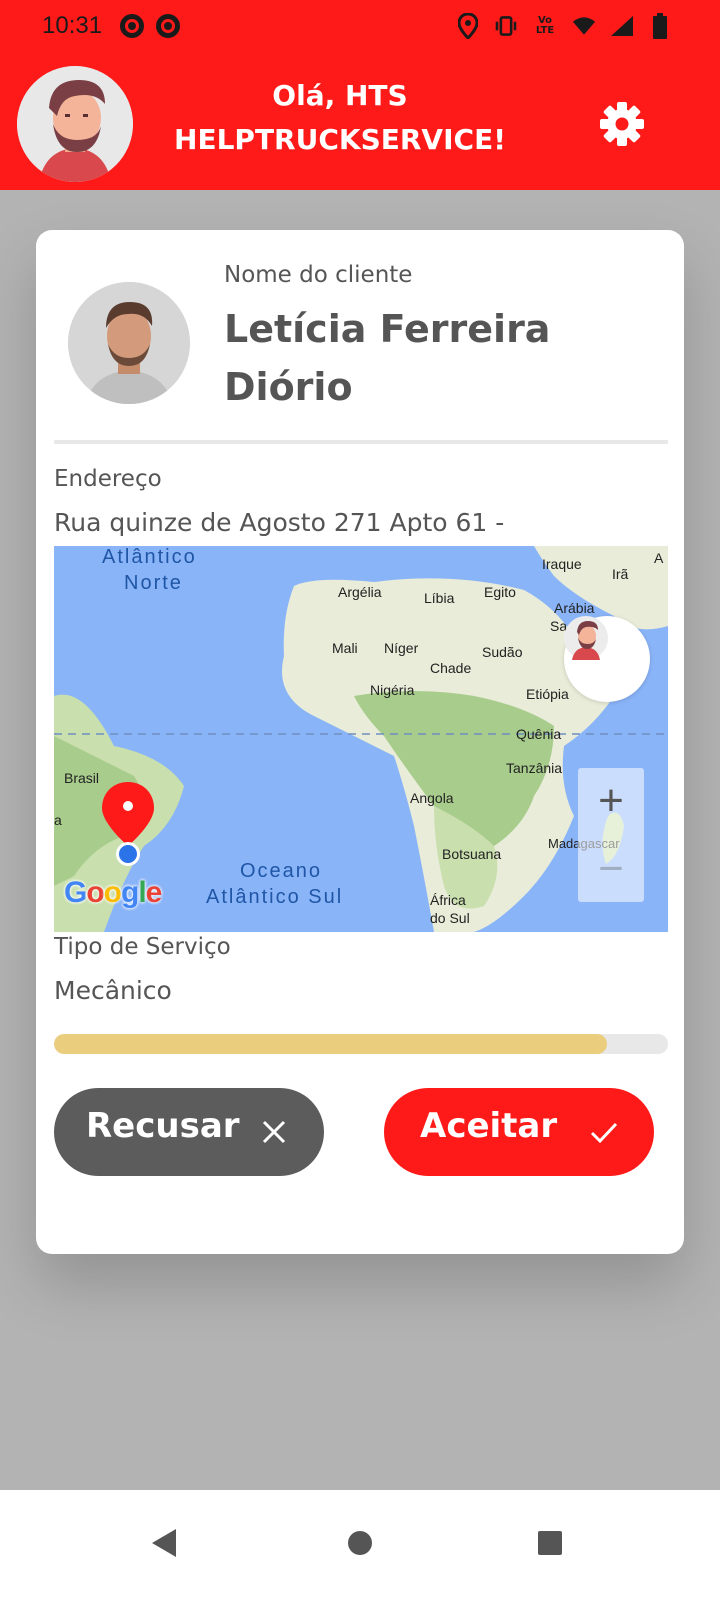  Describe the element at coordinates (432, 798) in the screenshot. I see `map-label: Angola` at that location.